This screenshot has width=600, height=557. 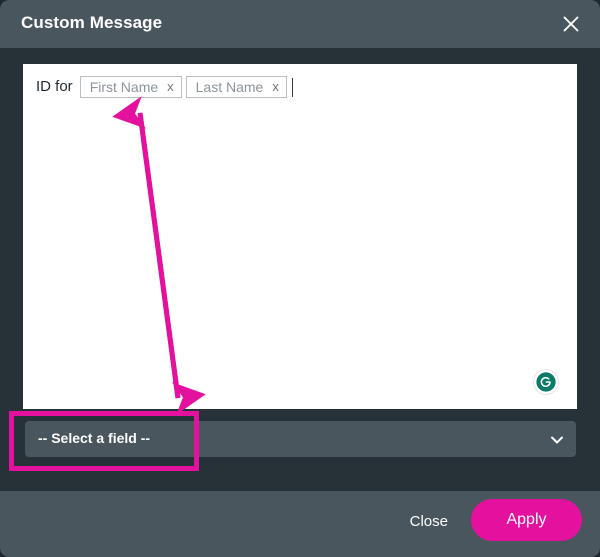 What do you see at coordinates (300, 524) in the screenshot?
I see `dialog-footer: Close Apply` at bounding box center [300, 524].